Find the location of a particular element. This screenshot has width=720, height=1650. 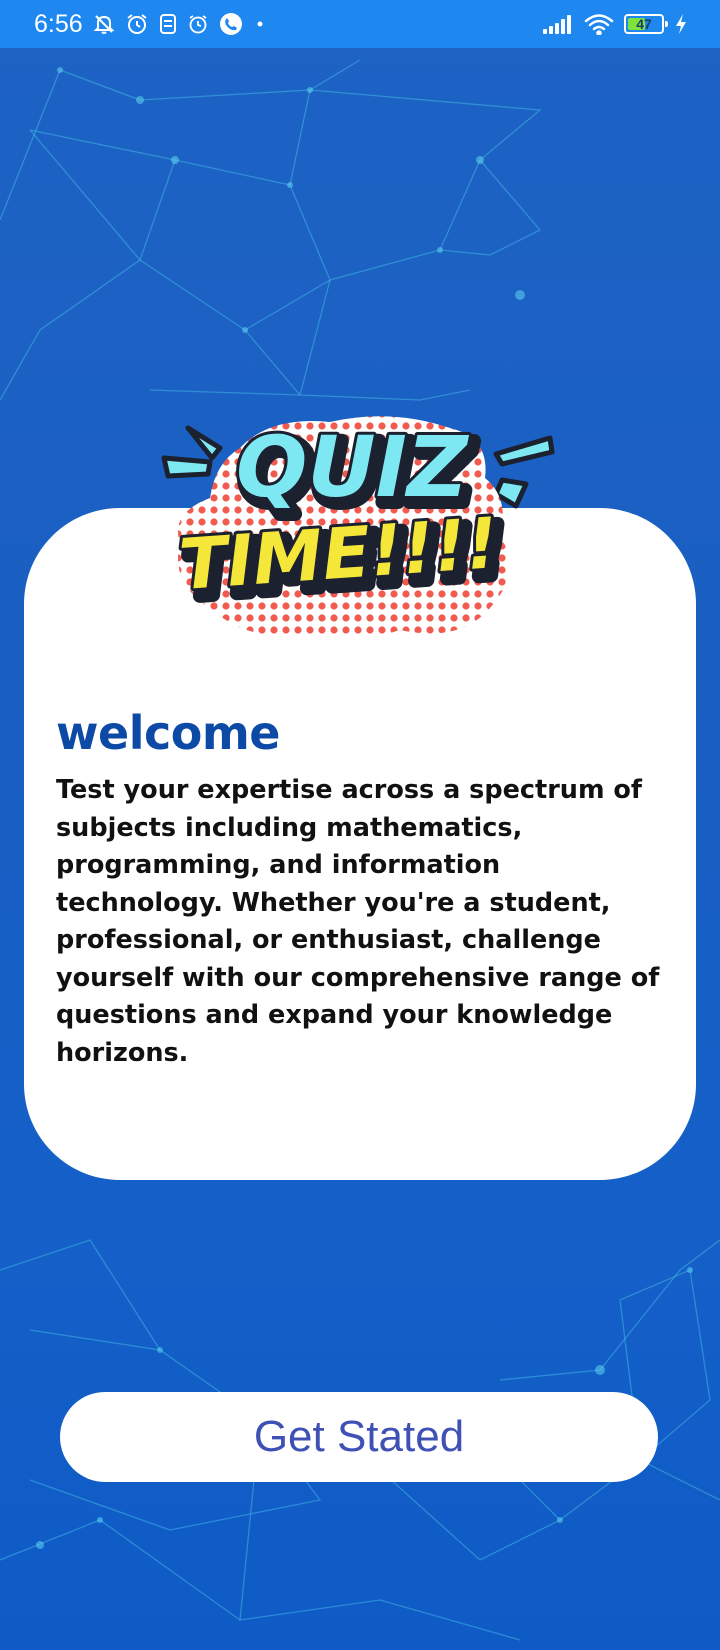

quiz-time-logo: QUIZ QUIZ TIME!!!! TIME!!!! is located at coordinates (358, 527).